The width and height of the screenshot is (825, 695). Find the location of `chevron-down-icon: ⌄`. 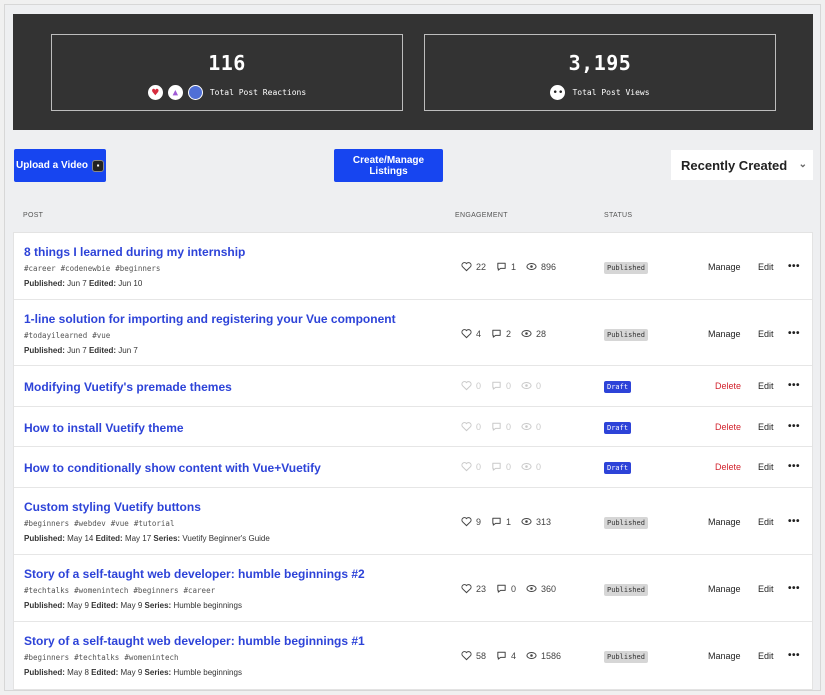

chevron-down-icon: ⌄ is located at coordinates (802, 164).